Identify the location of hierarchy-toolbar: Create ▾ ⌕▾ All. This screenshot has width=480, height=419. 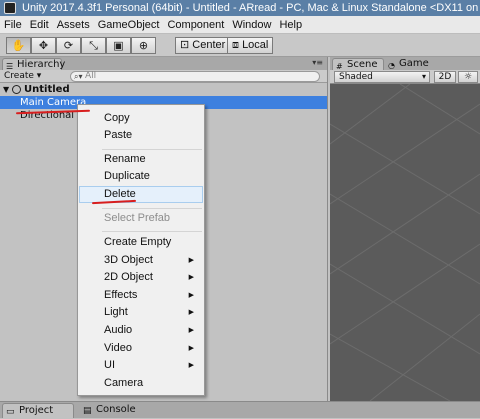
(163, 76).